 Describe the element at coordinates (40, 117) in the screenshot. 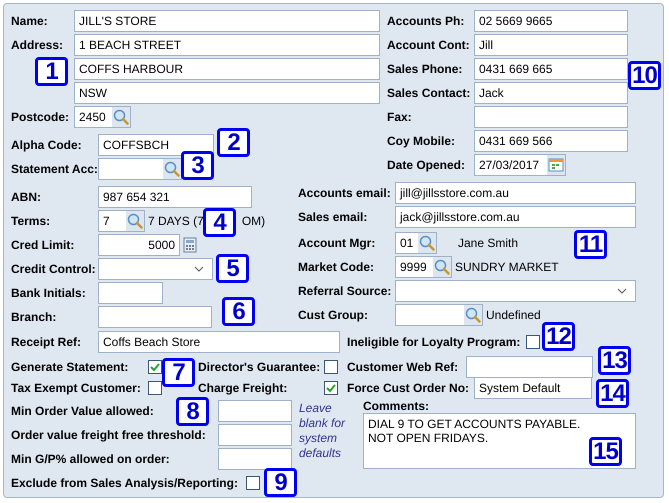

I see `field-label: Postcode:` at that location.